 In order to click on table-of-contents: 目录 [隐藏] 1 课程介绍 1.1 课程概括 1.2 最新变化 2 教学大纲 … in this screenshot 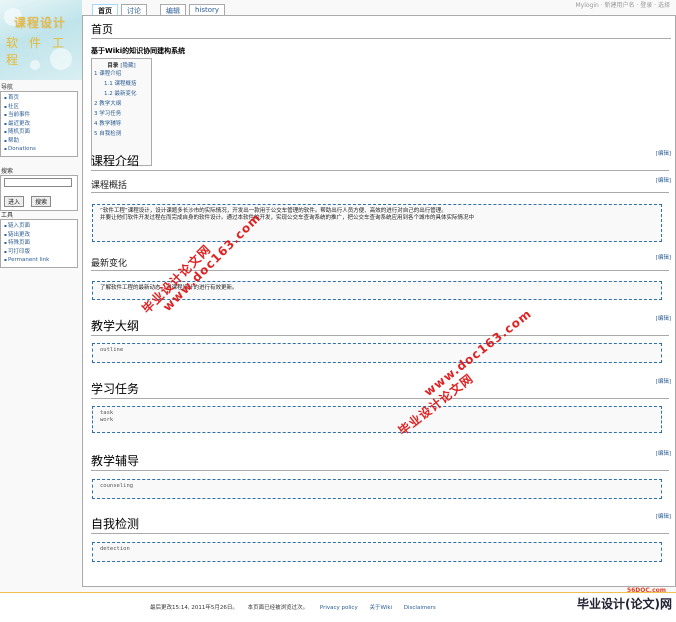, I will do `click(121, 112)`.